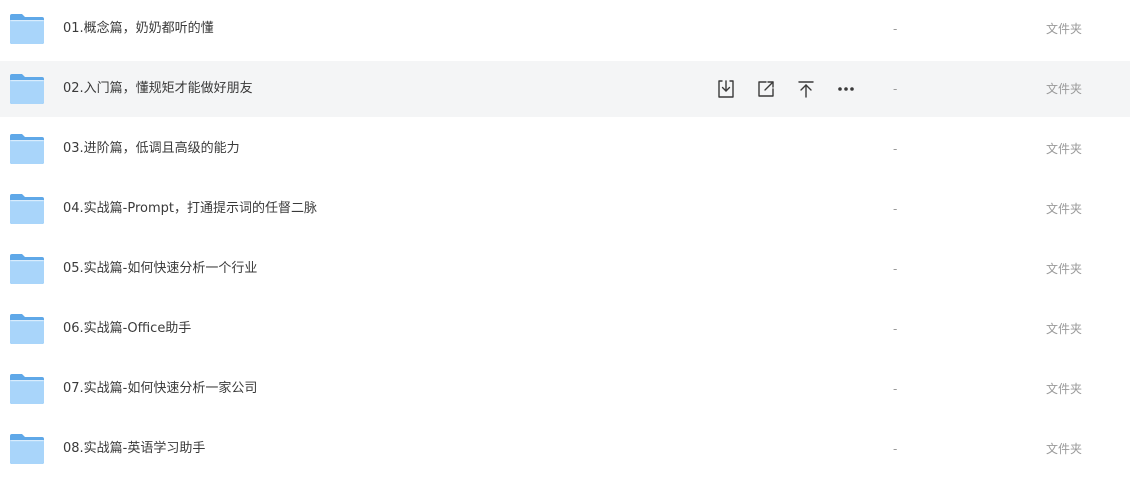 This screenshot has width=1130, height=487. I want to click on pin-top-icon, so click(806, 89).